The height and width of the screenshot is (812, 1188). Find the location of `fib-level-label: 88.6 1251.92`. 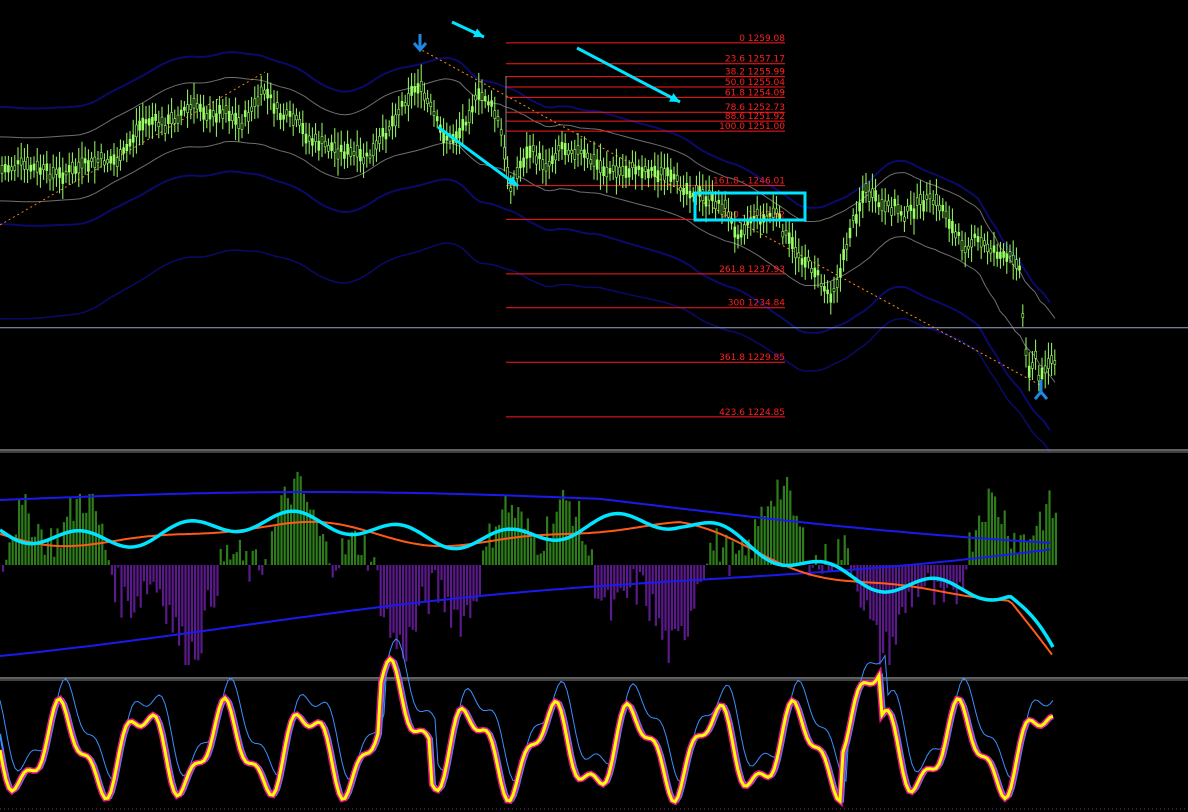

fib-level-label: 88.6 1251.92 is located at coordinates (755, 117).